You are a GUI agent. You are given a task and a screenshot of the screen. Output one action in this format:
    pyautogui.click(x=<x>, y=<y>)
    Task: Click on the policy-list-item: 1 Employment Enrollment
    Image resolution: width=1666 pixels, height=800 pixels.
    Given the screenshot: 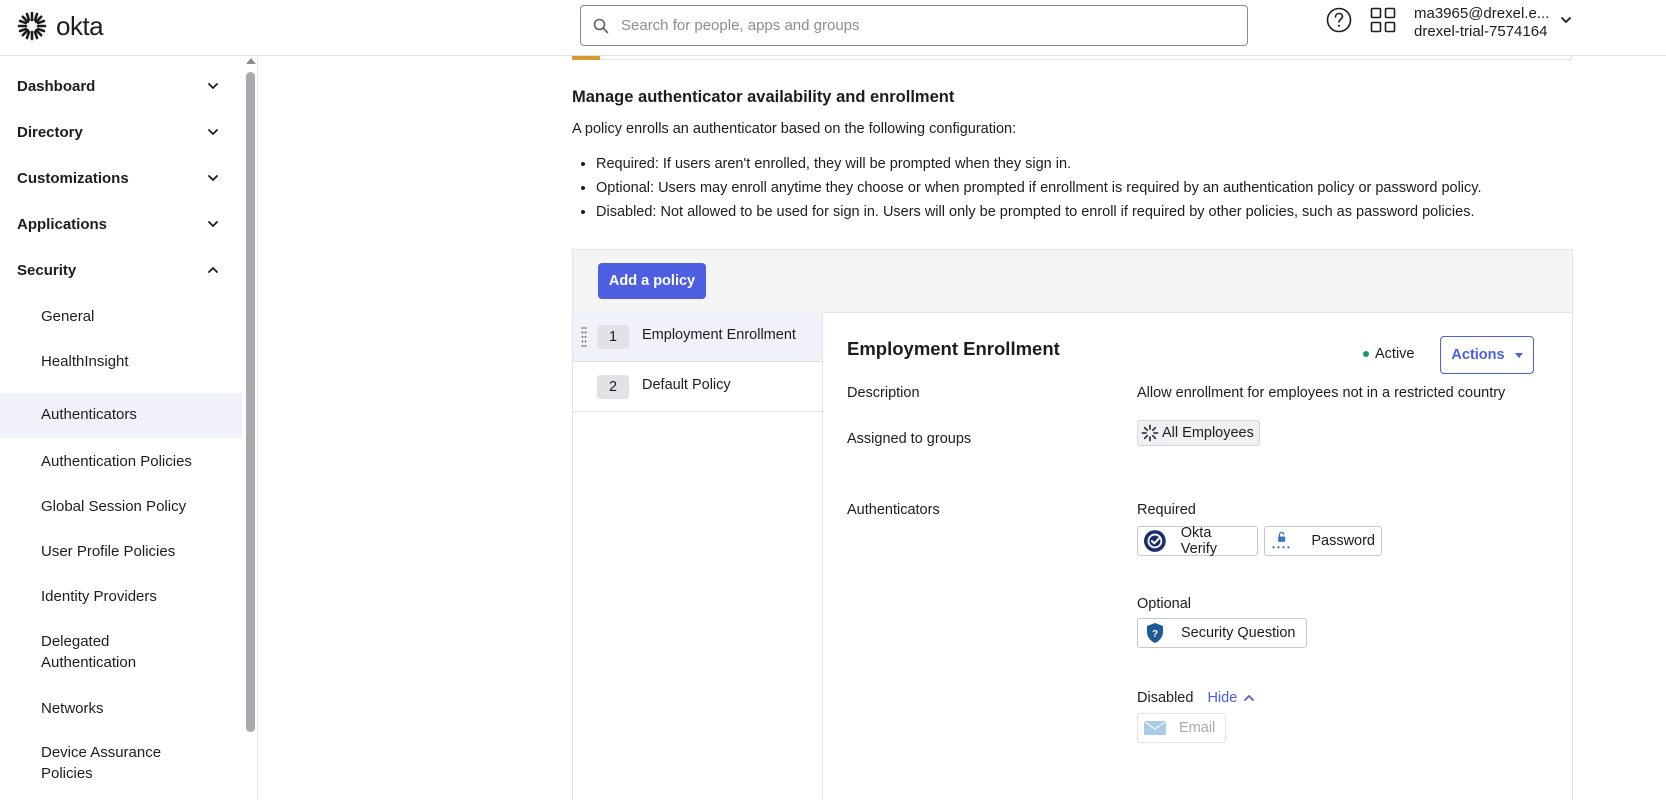 What is the action you would take?
    pyautogui.click(x=697, y=337)
    